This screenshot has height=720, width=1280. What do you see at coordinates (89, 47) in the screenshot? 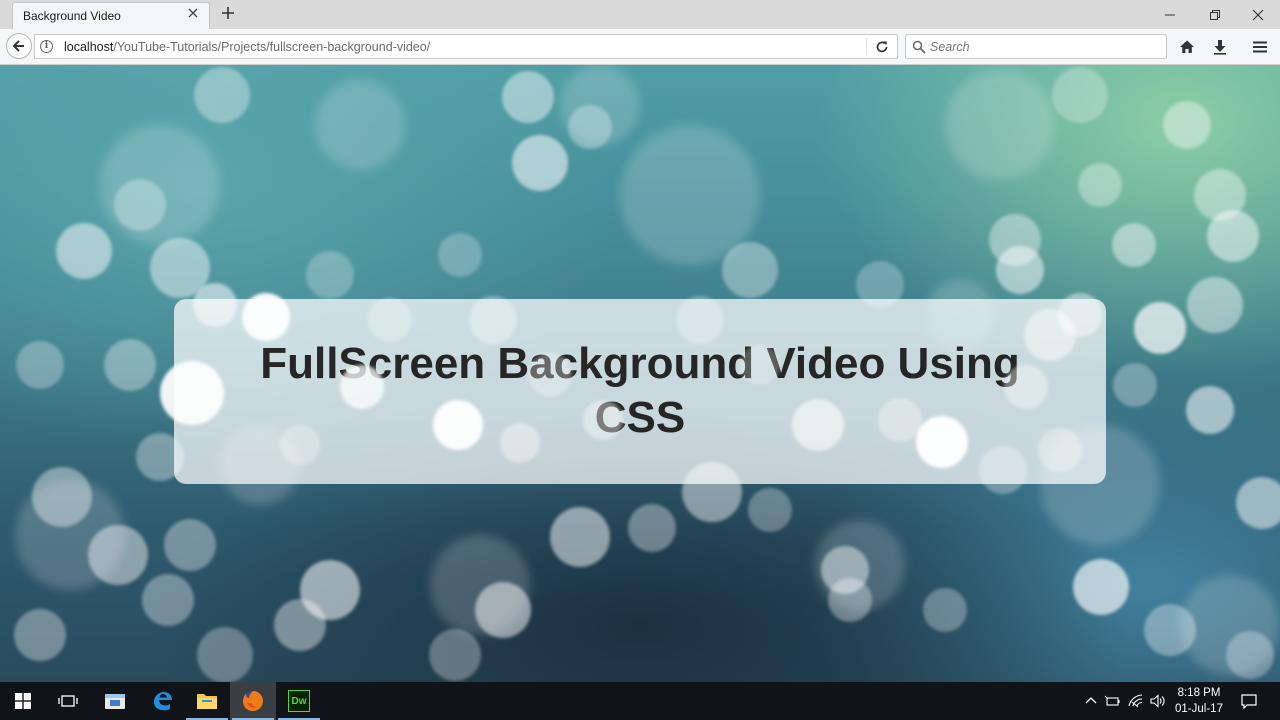
I see `url-host: localhost` at bounding box center [89, 47].